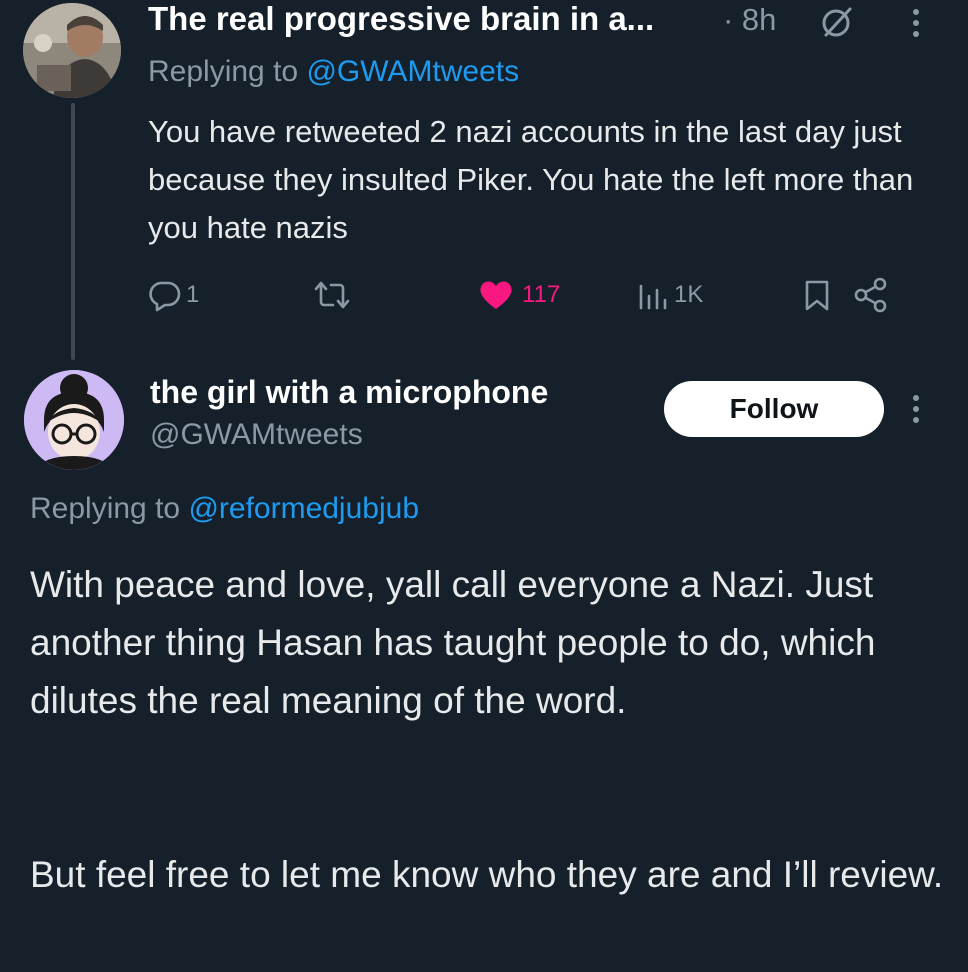  I want to click on main-replying-to: Replying to @reformedjubjub, so click(224, 509).